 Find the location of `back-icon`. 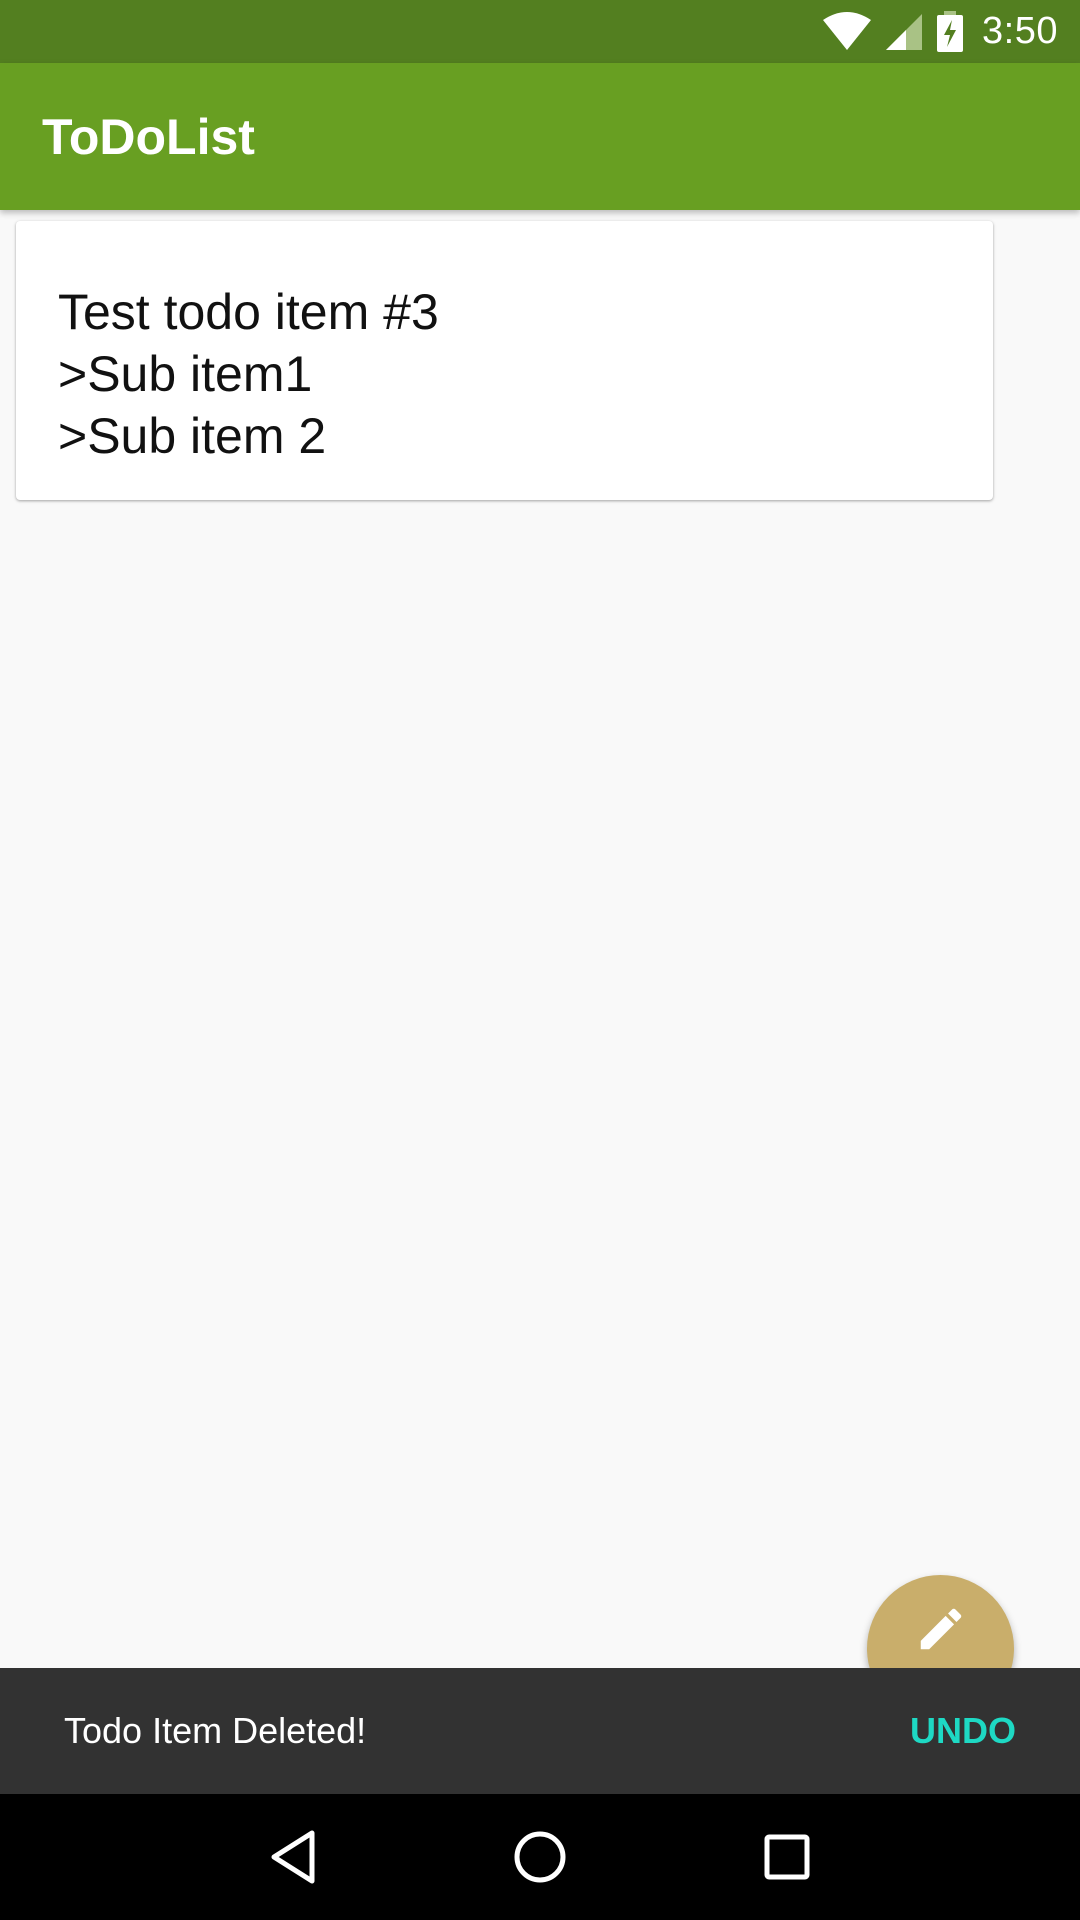

back-icon is located at coordinates (293, 1857).